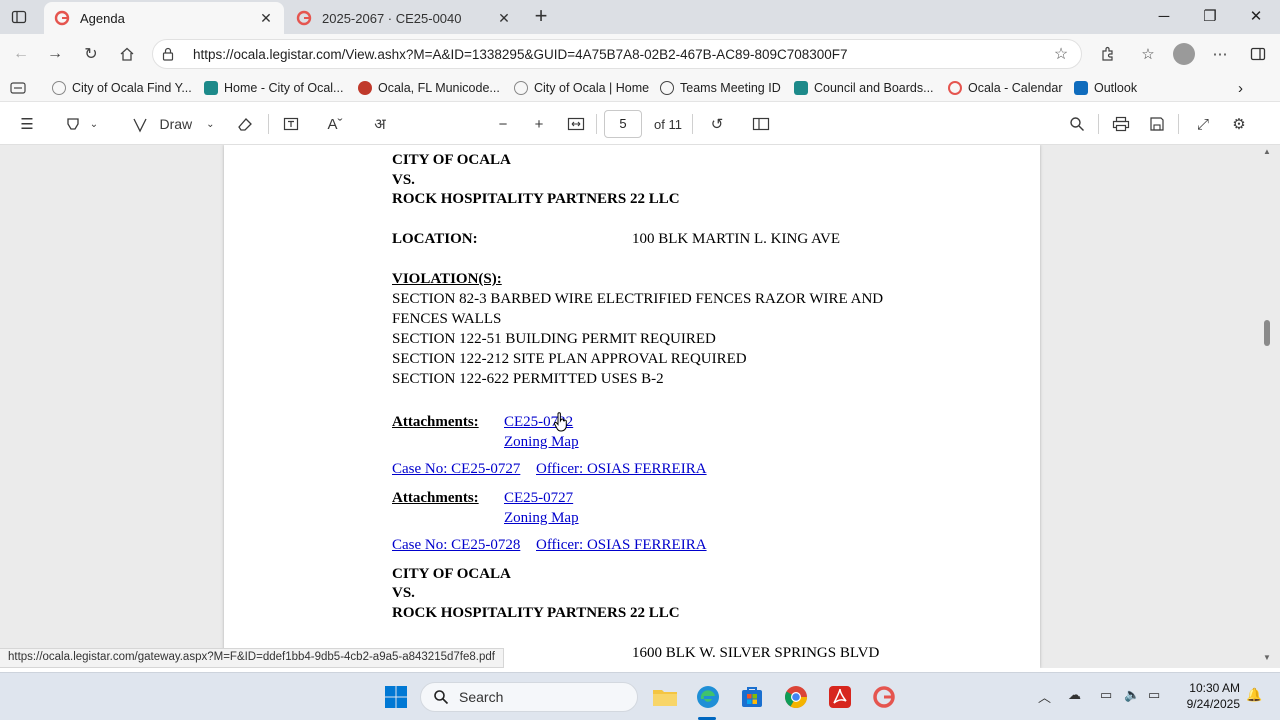 Image resolution: width=1280 pixels, height=720 pixels. I want to click on favorite-item: Outlook, so click(1105, 88).